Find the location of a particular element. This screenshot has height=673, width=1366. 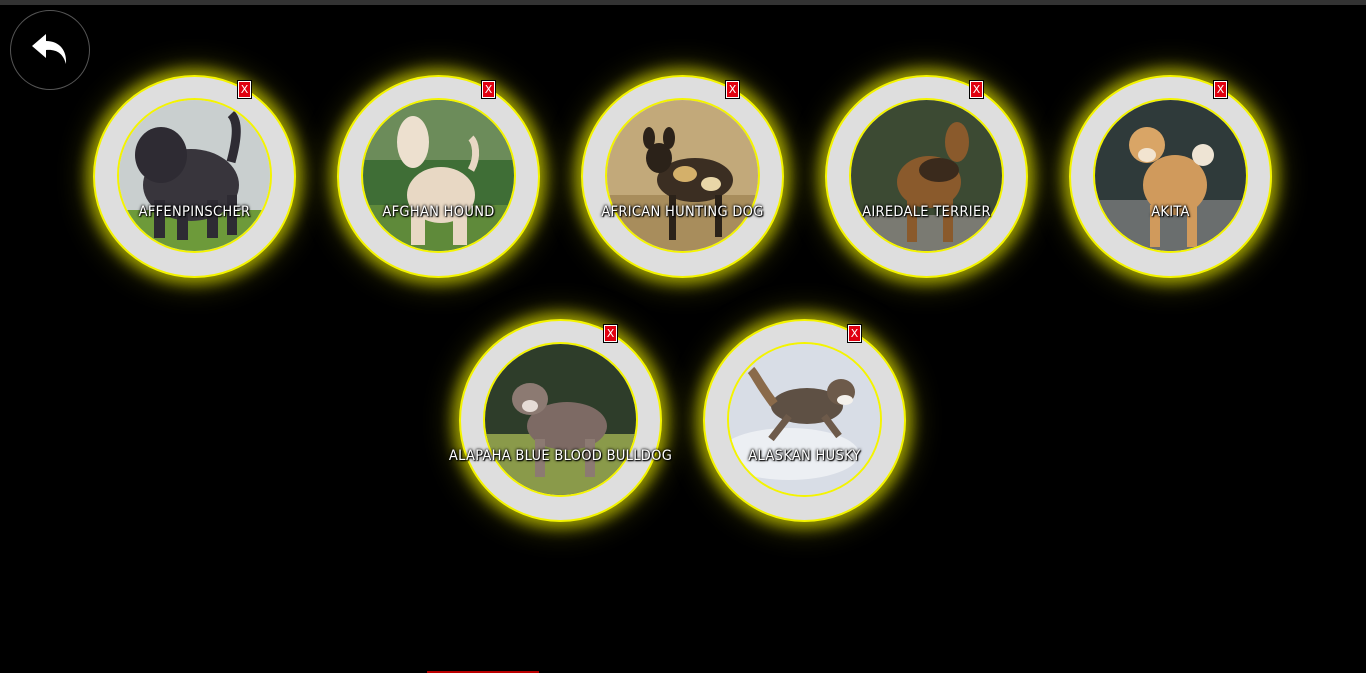

back-button is located at coordinates (50, 50).